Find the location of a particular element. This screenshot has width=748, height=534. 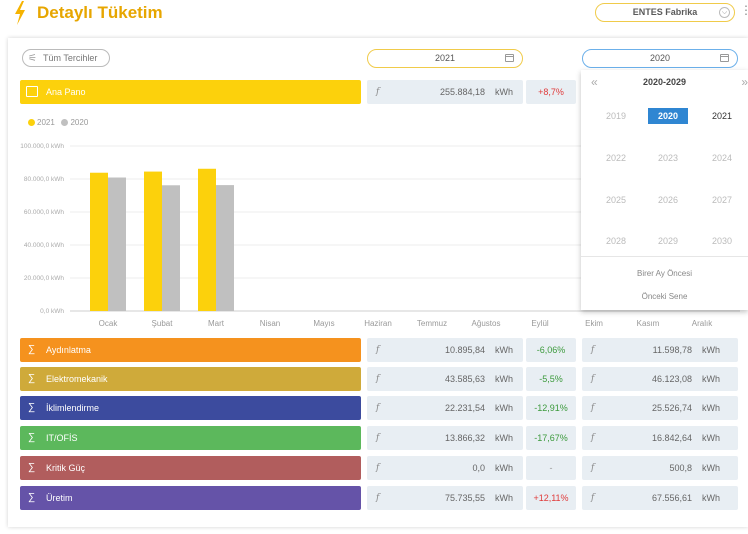

category-value-2021: f 22.231,54 kWh is located at coordinates (445, 408).